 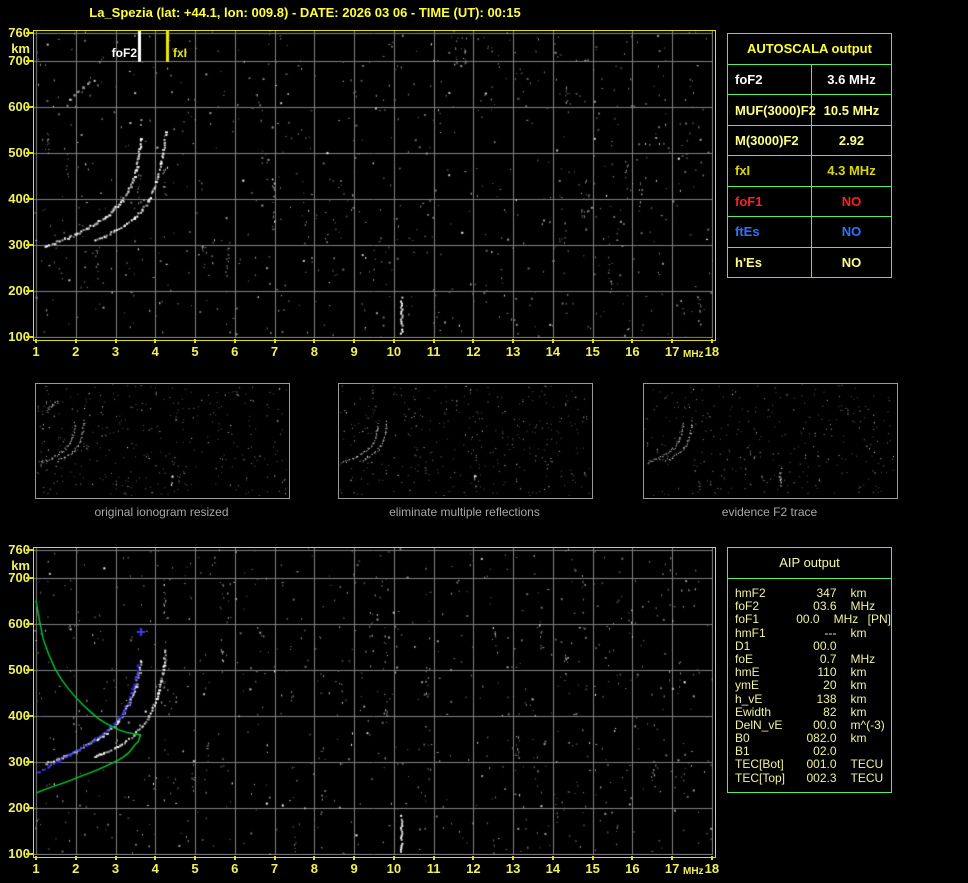 I want to click on thumbnail-eliminate-reflections, so click(x=465, y=441).